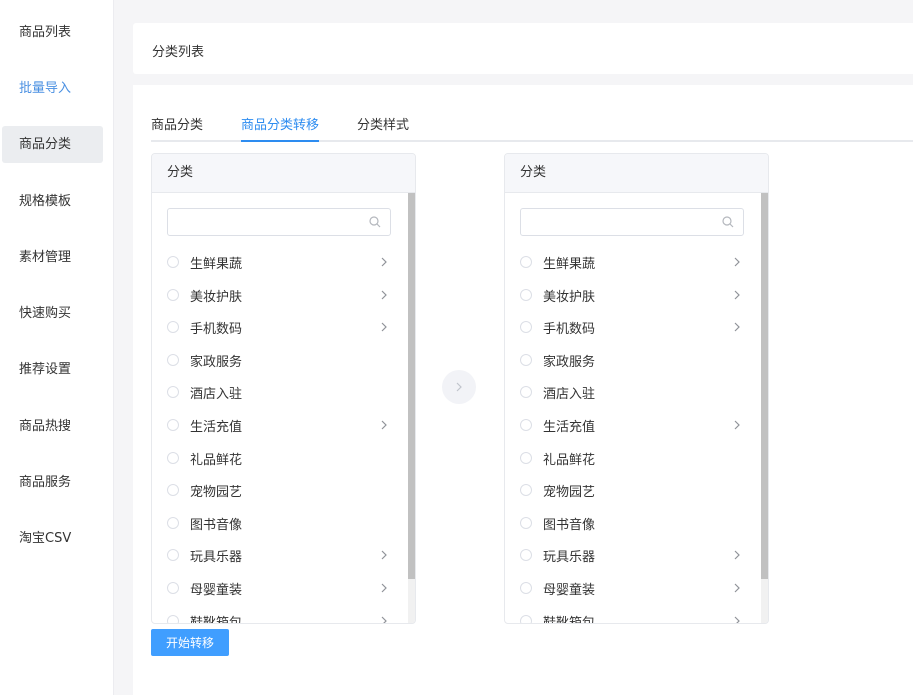 Image resolution: width=913 pixels, height=695 pixels. Describe the element at coordinates (52, 144) in the screenshot. I see `sidebar-item-product-category: 商品分类` at that location.